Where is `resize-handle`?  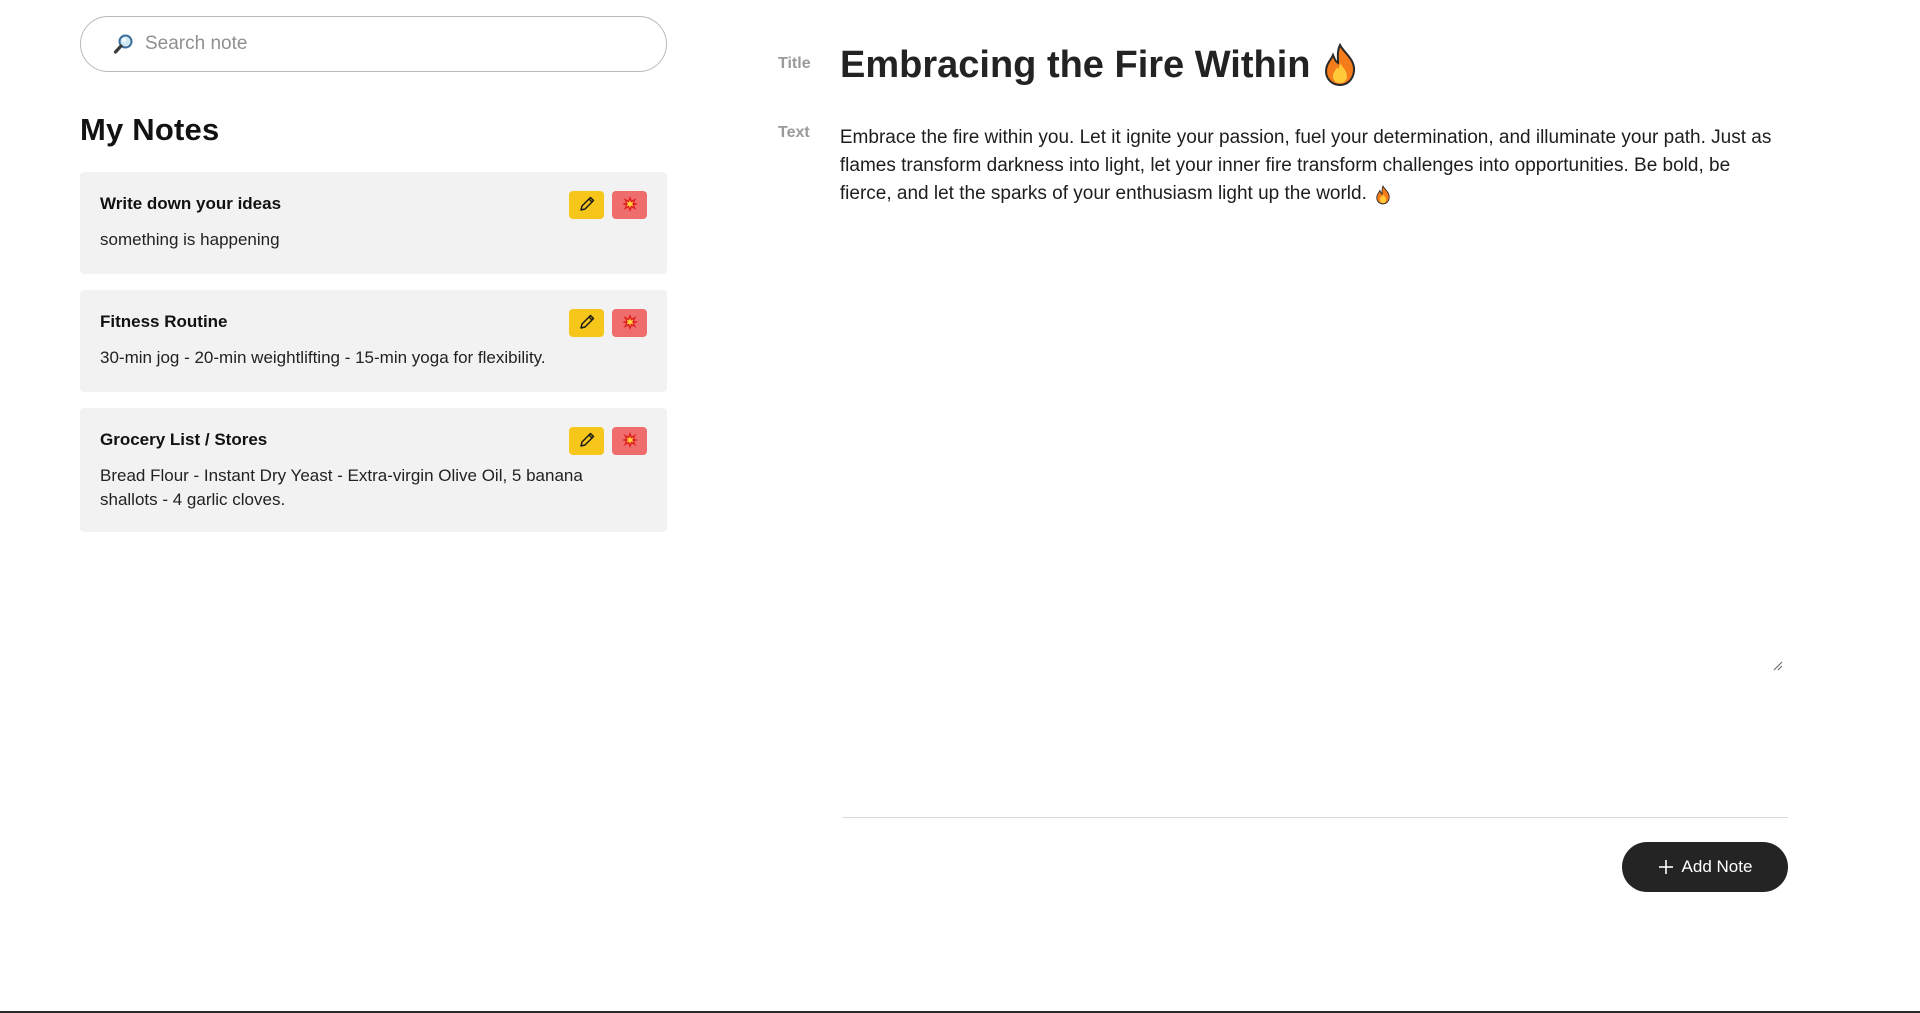
resize-handle is located at coordinates (1778, 664).